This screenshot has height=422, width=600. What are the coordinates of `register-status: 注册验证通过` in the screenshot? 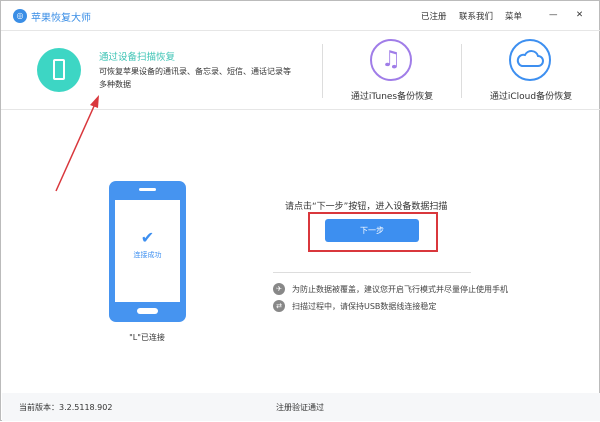 It's located at (300, 407).